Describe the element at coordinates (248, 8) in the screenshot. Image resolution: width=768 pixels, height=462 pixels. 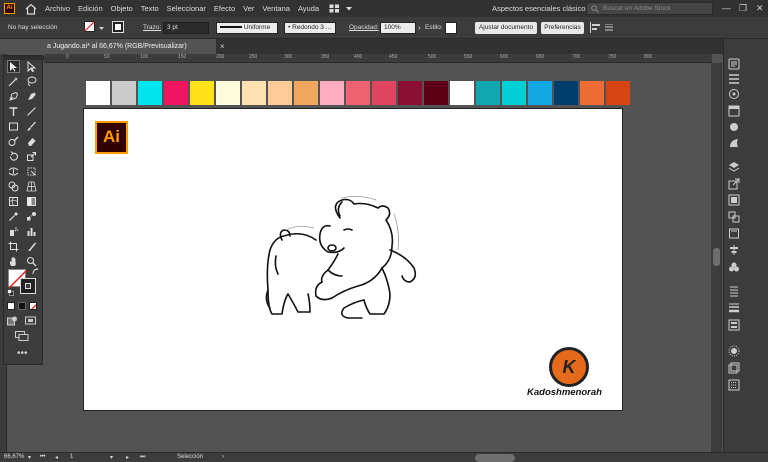
I see `menu-ver: Ver` at that location.